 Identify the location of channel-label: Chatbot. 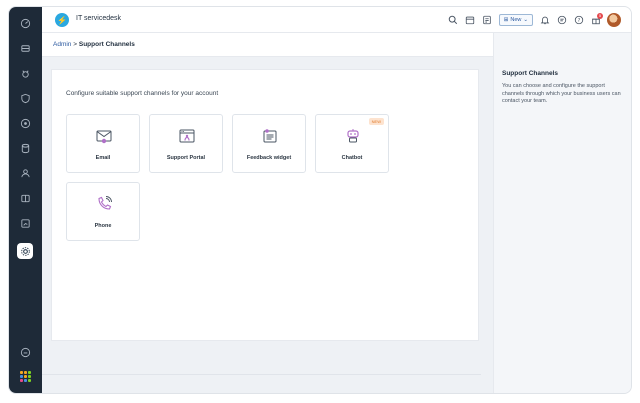
(352, 158).